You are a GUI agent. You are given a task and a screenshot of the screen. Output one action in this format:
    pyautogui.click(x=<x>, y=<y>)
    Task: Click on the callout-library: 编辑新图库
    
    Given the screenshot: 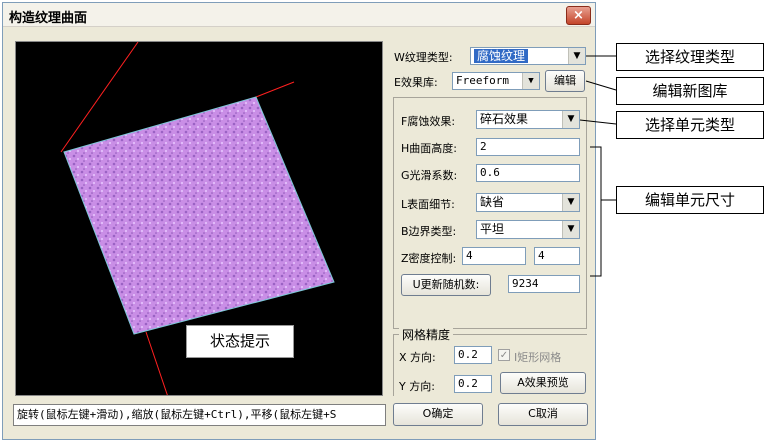 What is the action you would take?
    pyautogui.click(x=690, y=91)
    